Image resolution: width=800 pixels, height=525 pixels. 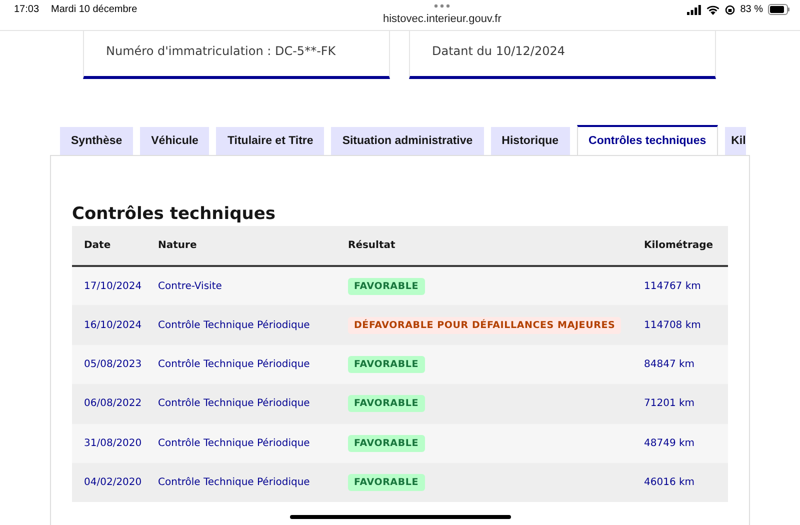 I want to click on mileage-text: 84847 km, so click(x=669, y=364).